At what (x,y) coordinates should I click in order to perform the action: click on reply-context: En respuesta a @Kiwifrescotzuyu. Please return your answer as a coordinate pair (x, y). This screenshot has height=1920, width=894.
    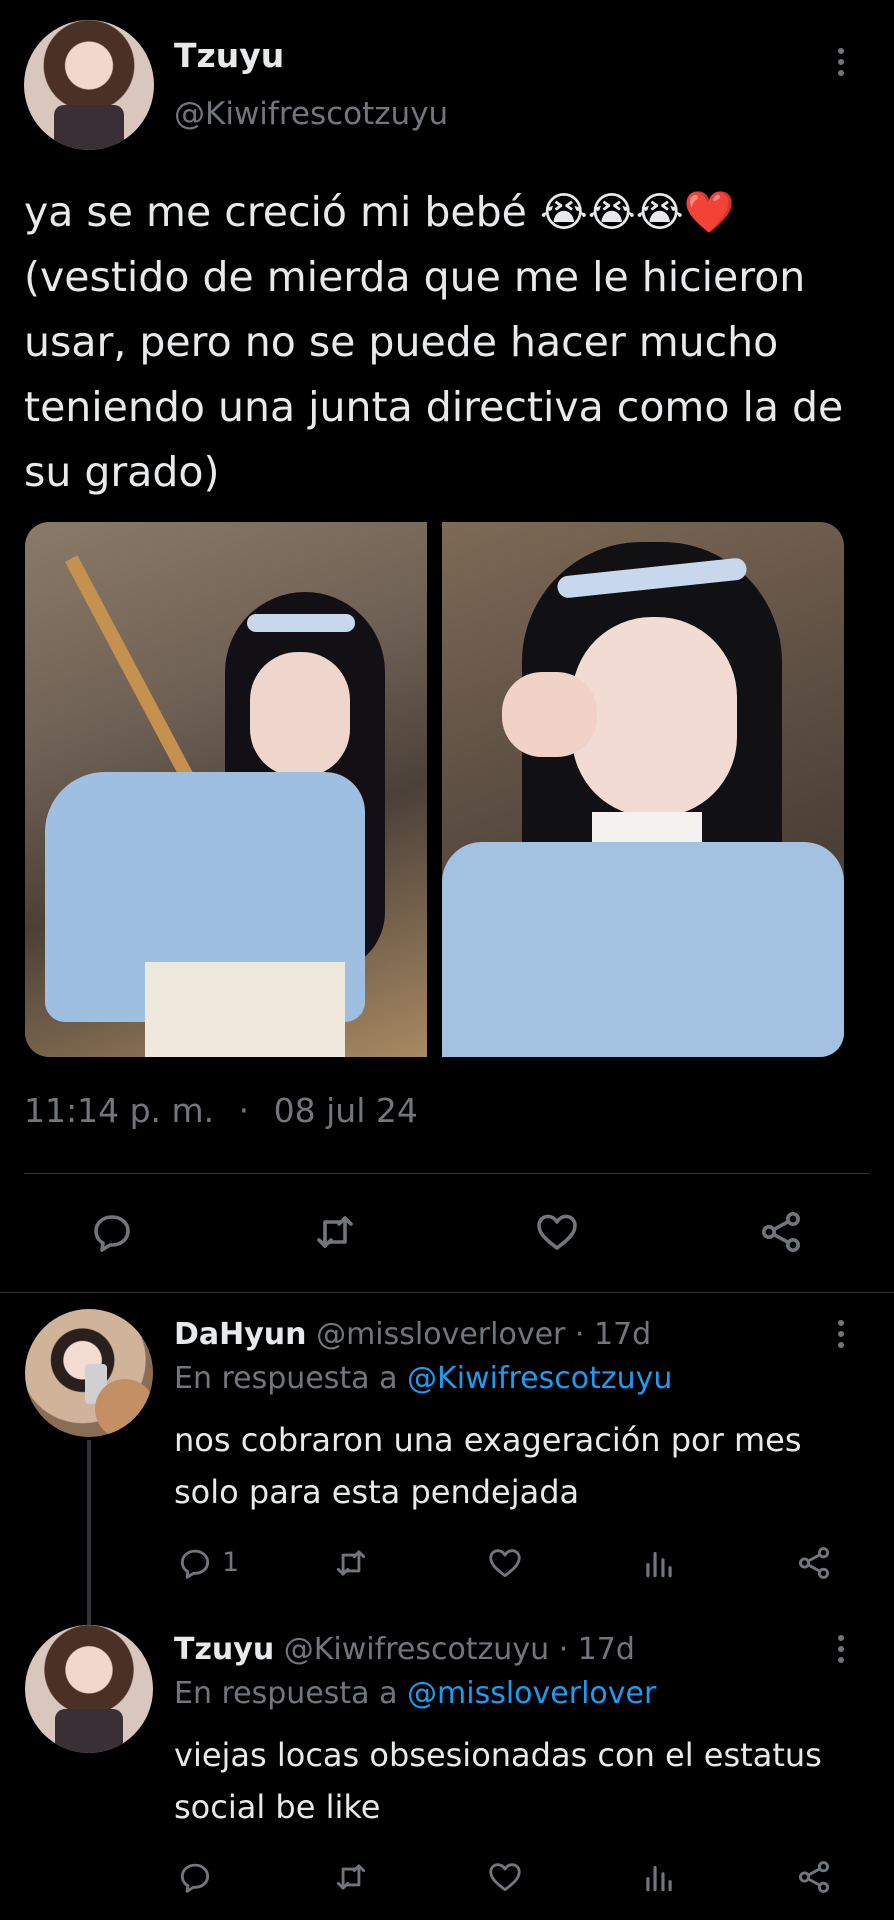
    Looking at the image, I should click on (423, 1378).